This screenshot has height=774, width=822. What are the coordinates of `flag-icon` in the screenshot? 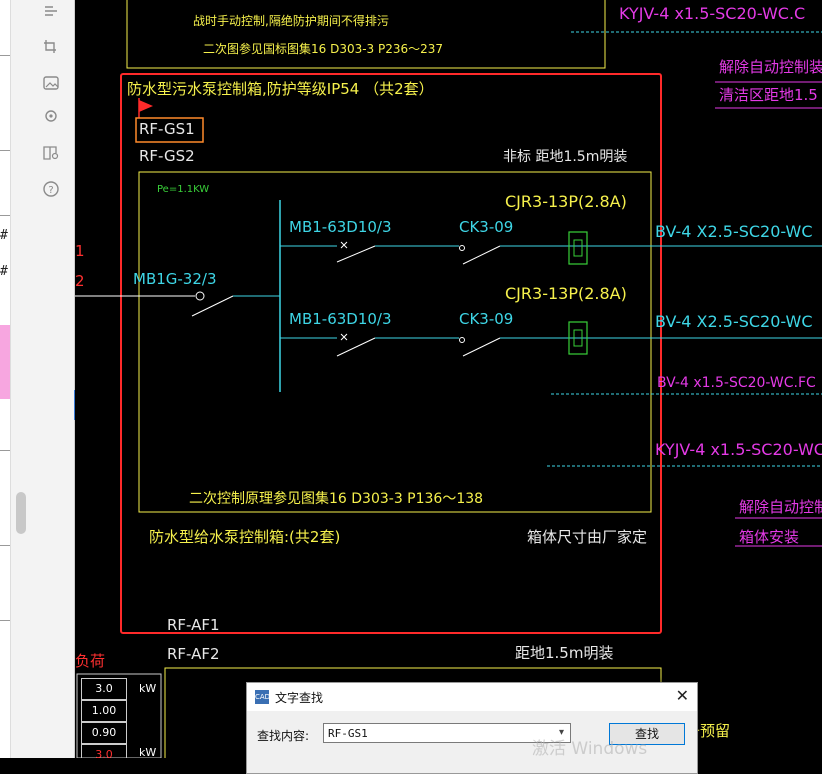 It's located at (146, 106).